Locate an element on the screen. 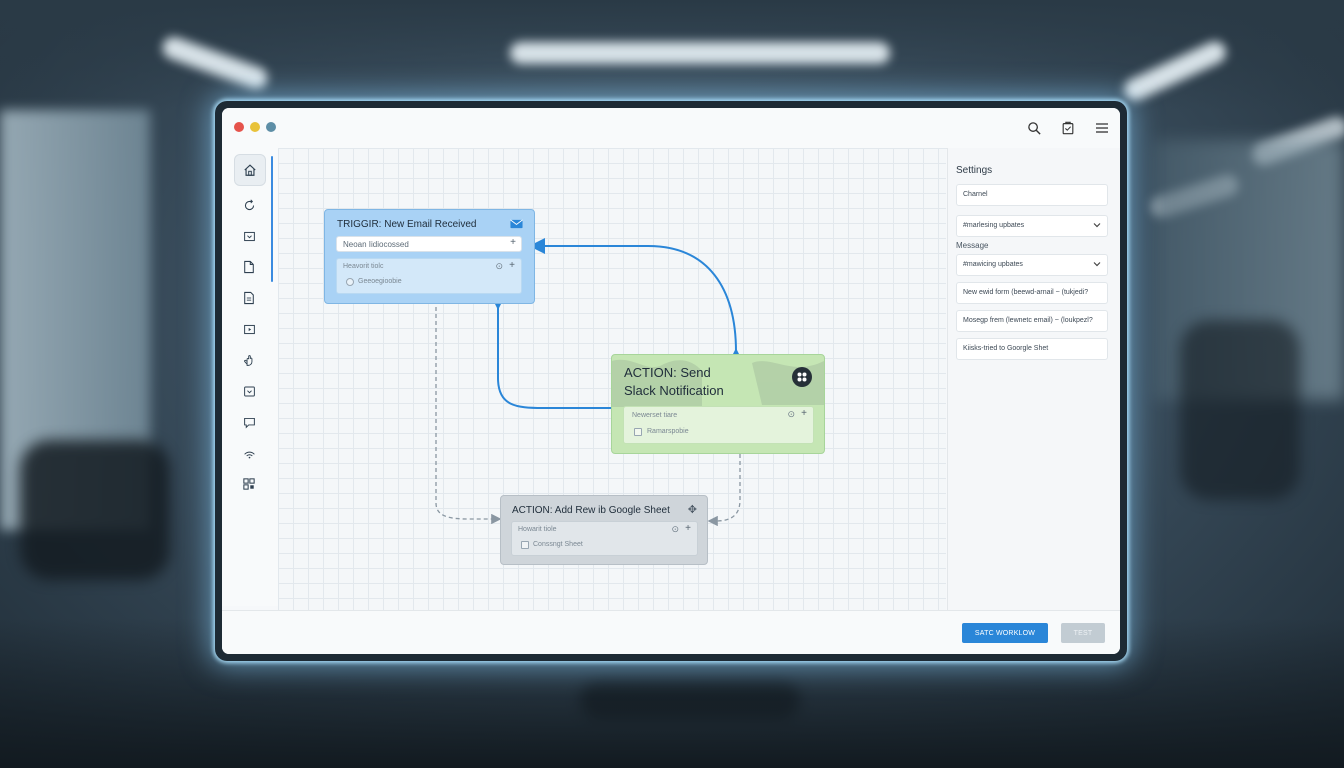 This screenshot has width=1344, height=768. sidebar-item-approvals is located at coordinates (249, 360).